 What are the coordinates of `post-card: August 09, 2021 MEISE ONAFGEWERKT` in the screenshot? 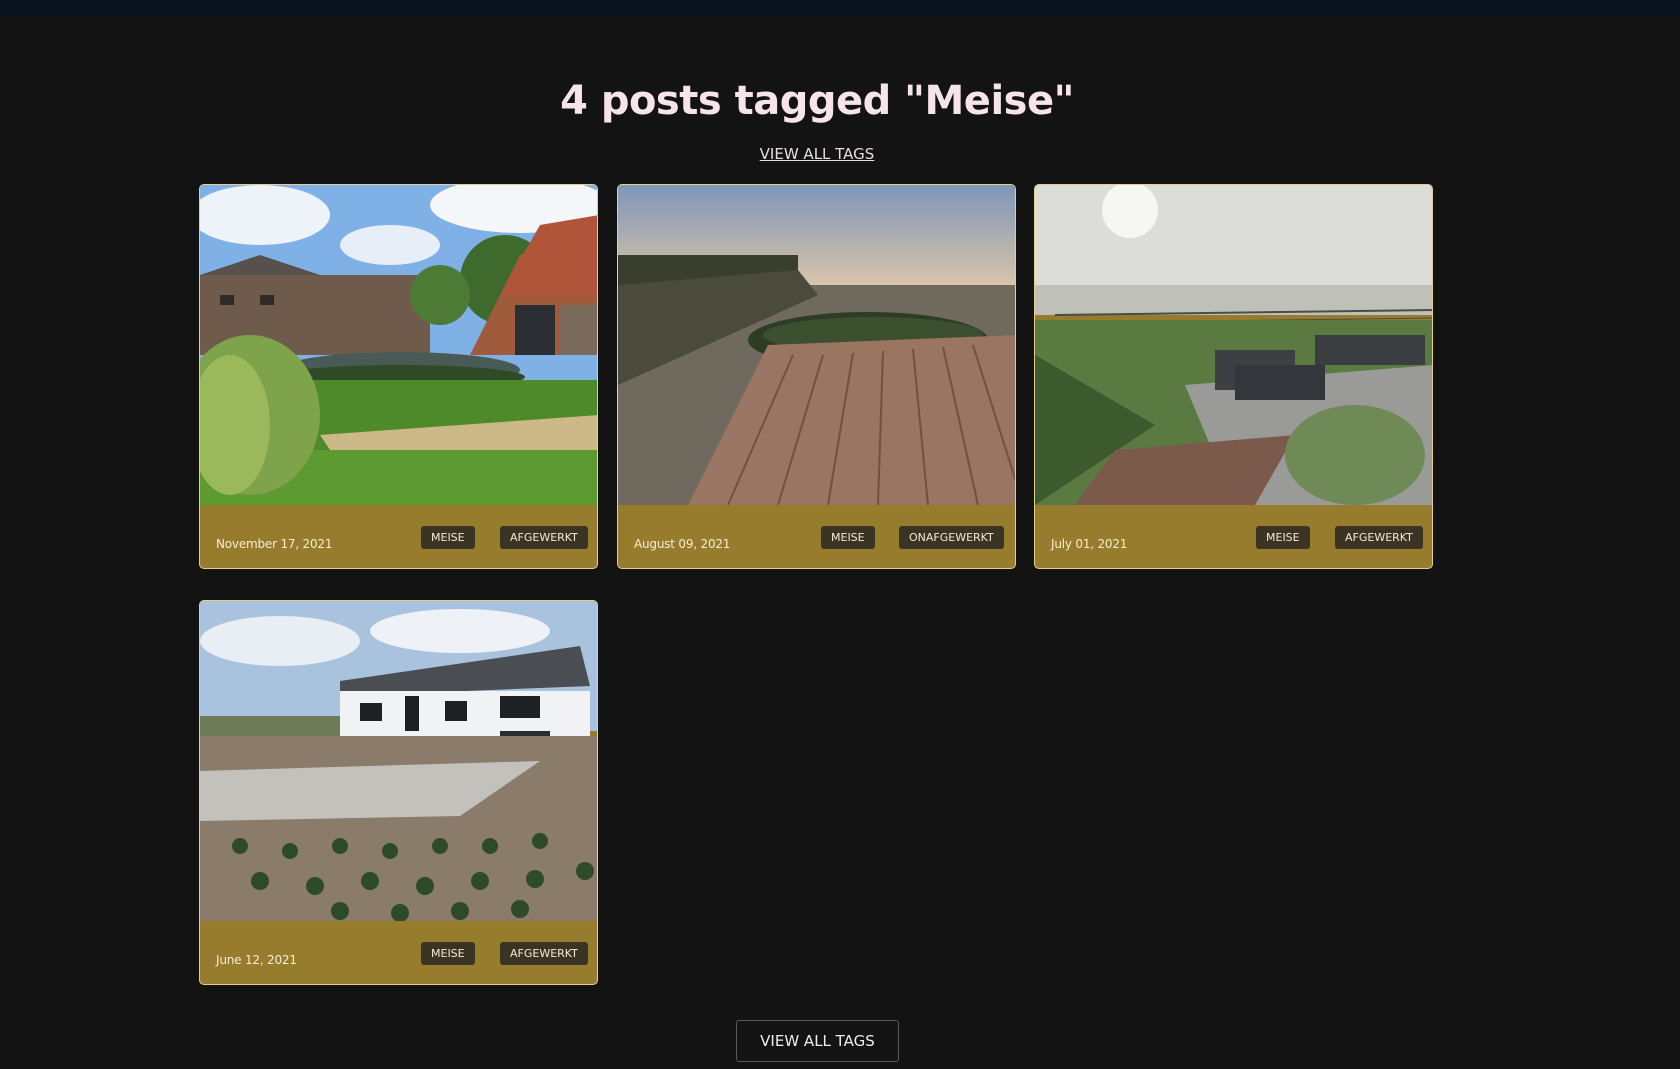 It's located at (816, 376).